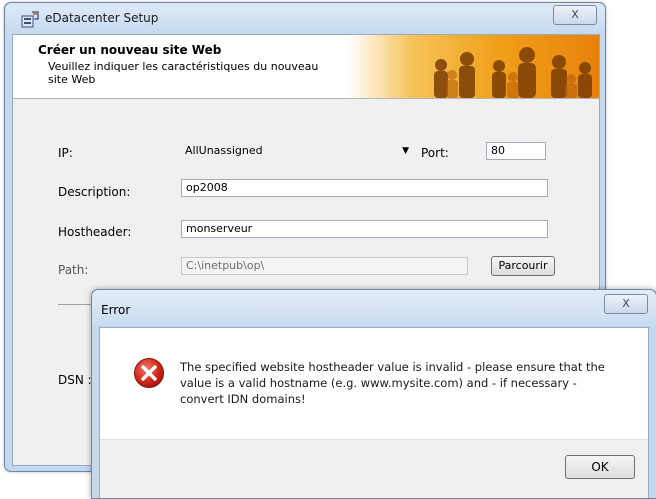  Describe the element at coordinates (94, 192) in the screenshot. I see `description-label: Description:` at that location.